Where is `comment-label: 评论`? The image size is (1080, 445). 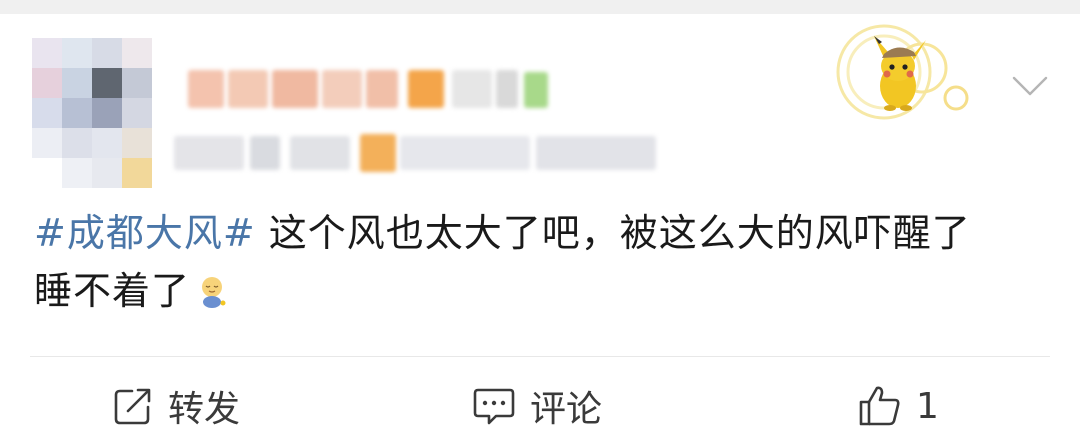 comment-label: 评论 is located at coordinates (566, 409).